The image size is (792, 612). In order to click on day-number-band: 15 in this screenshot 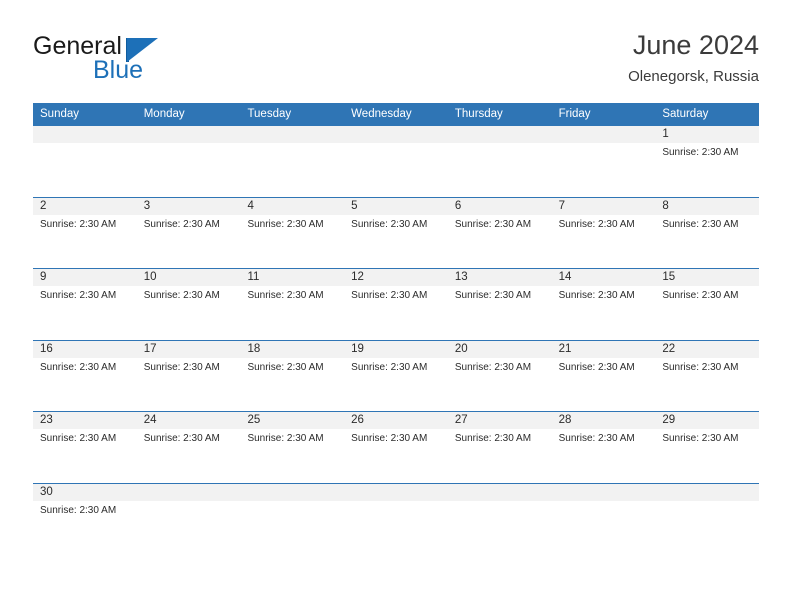, I will do `click(707, 277)`.